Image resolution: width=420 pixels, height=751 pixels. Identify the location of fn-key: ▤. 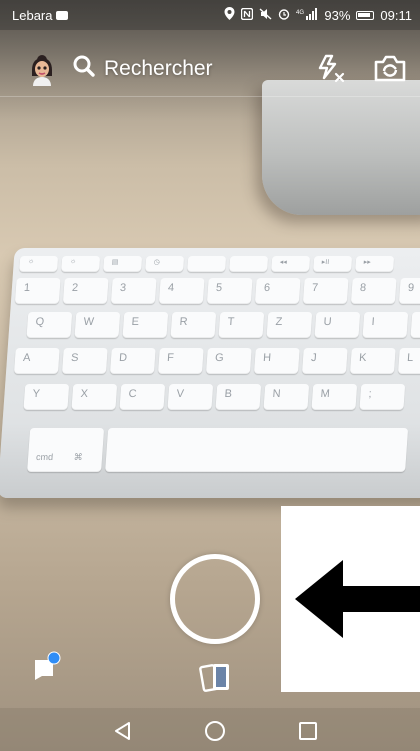
(123, 264).